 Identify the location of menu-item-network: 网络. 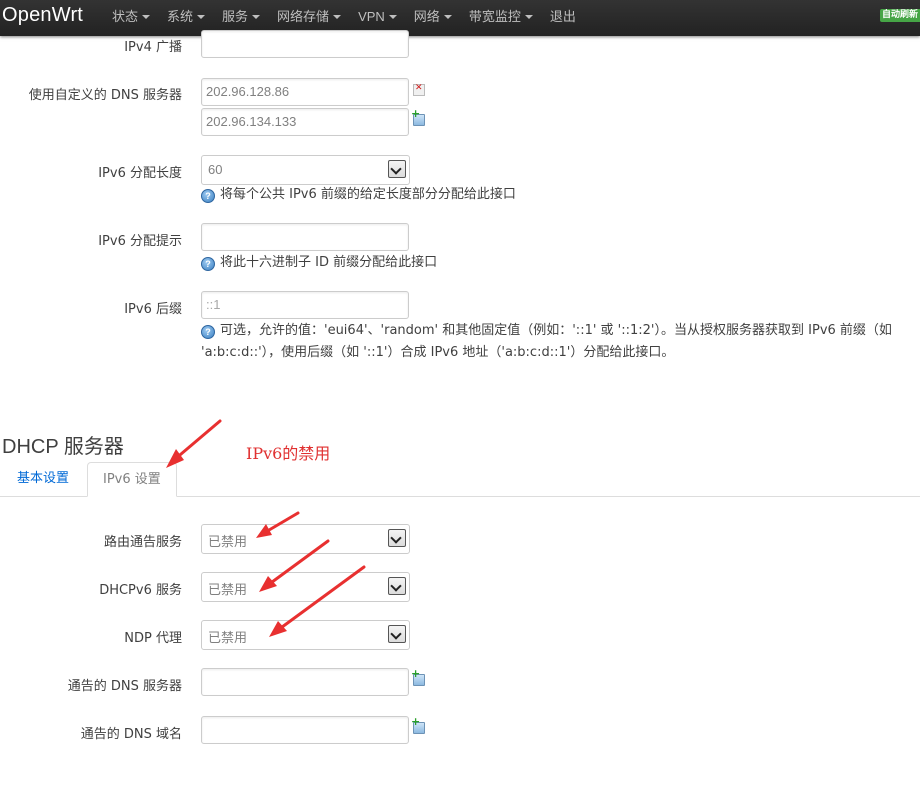
(433, 18).